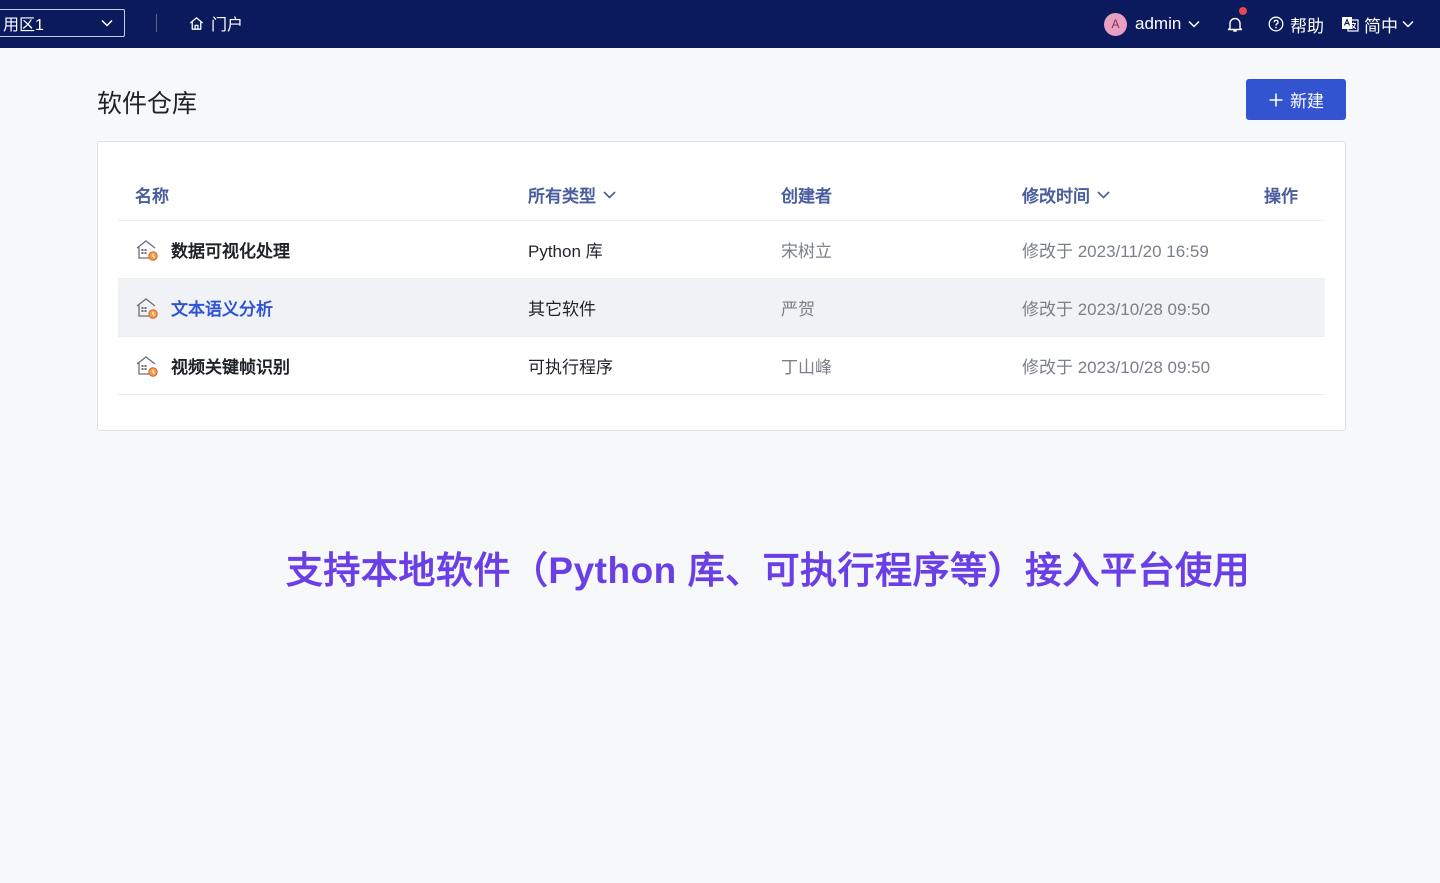 The width and height of the screenshot is (1440, 883). What do you see at coordinates (768, 570) in the screenshot?
I see `feature-caption-text: 支持本地软件（Python 库、可执行程序等）接入平台使用` at bounding box center [768, 570].